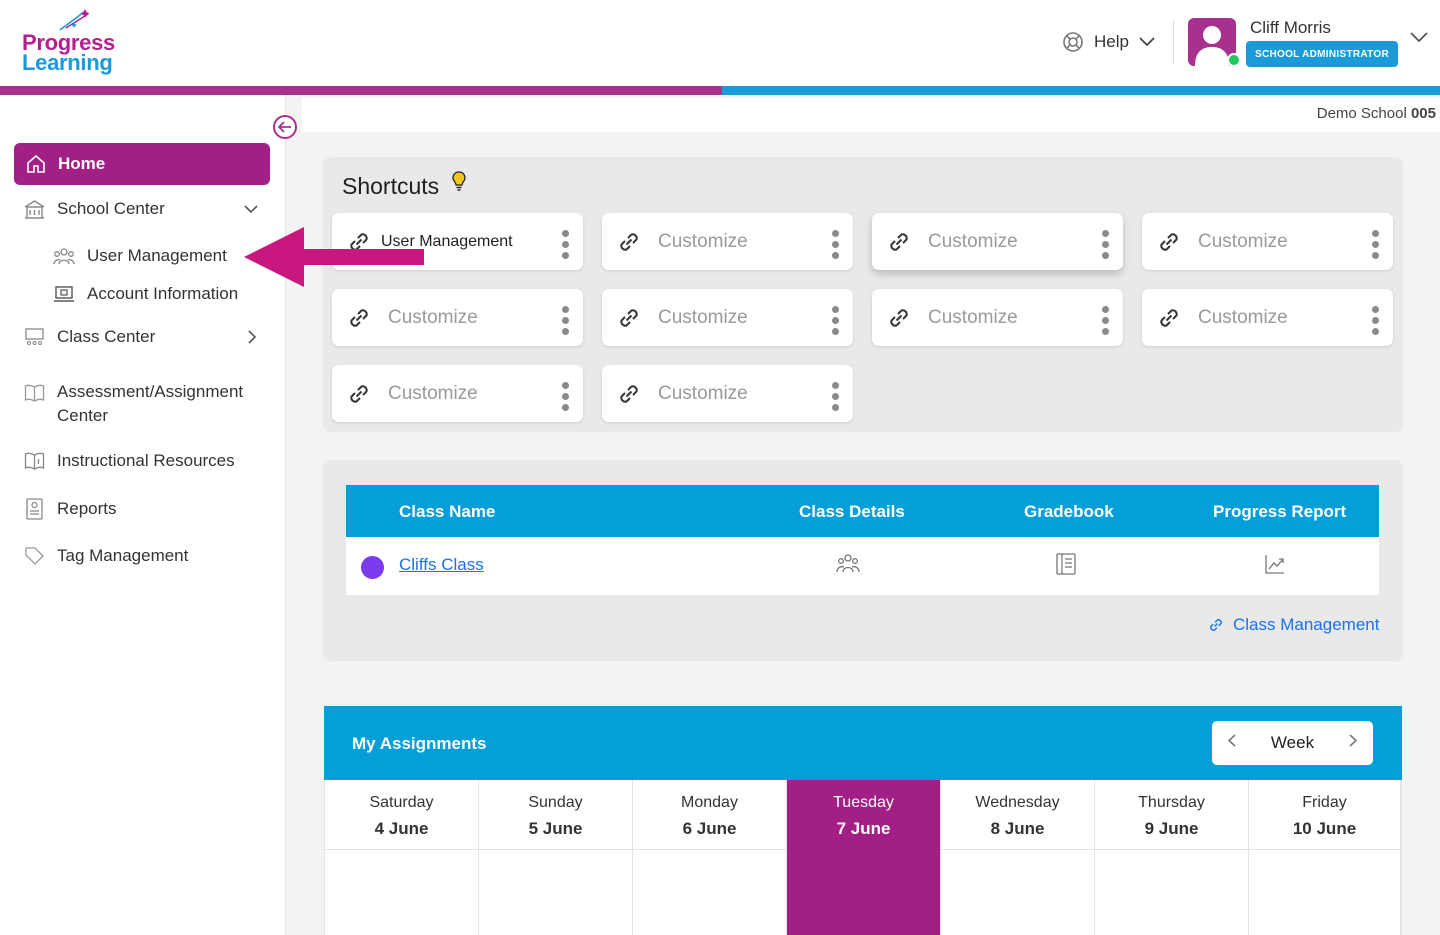 Image resolution: width=1440 pixels, height=935 pixels. I want to click on sidebar-item-user-management: User Management, so click(140, 256).